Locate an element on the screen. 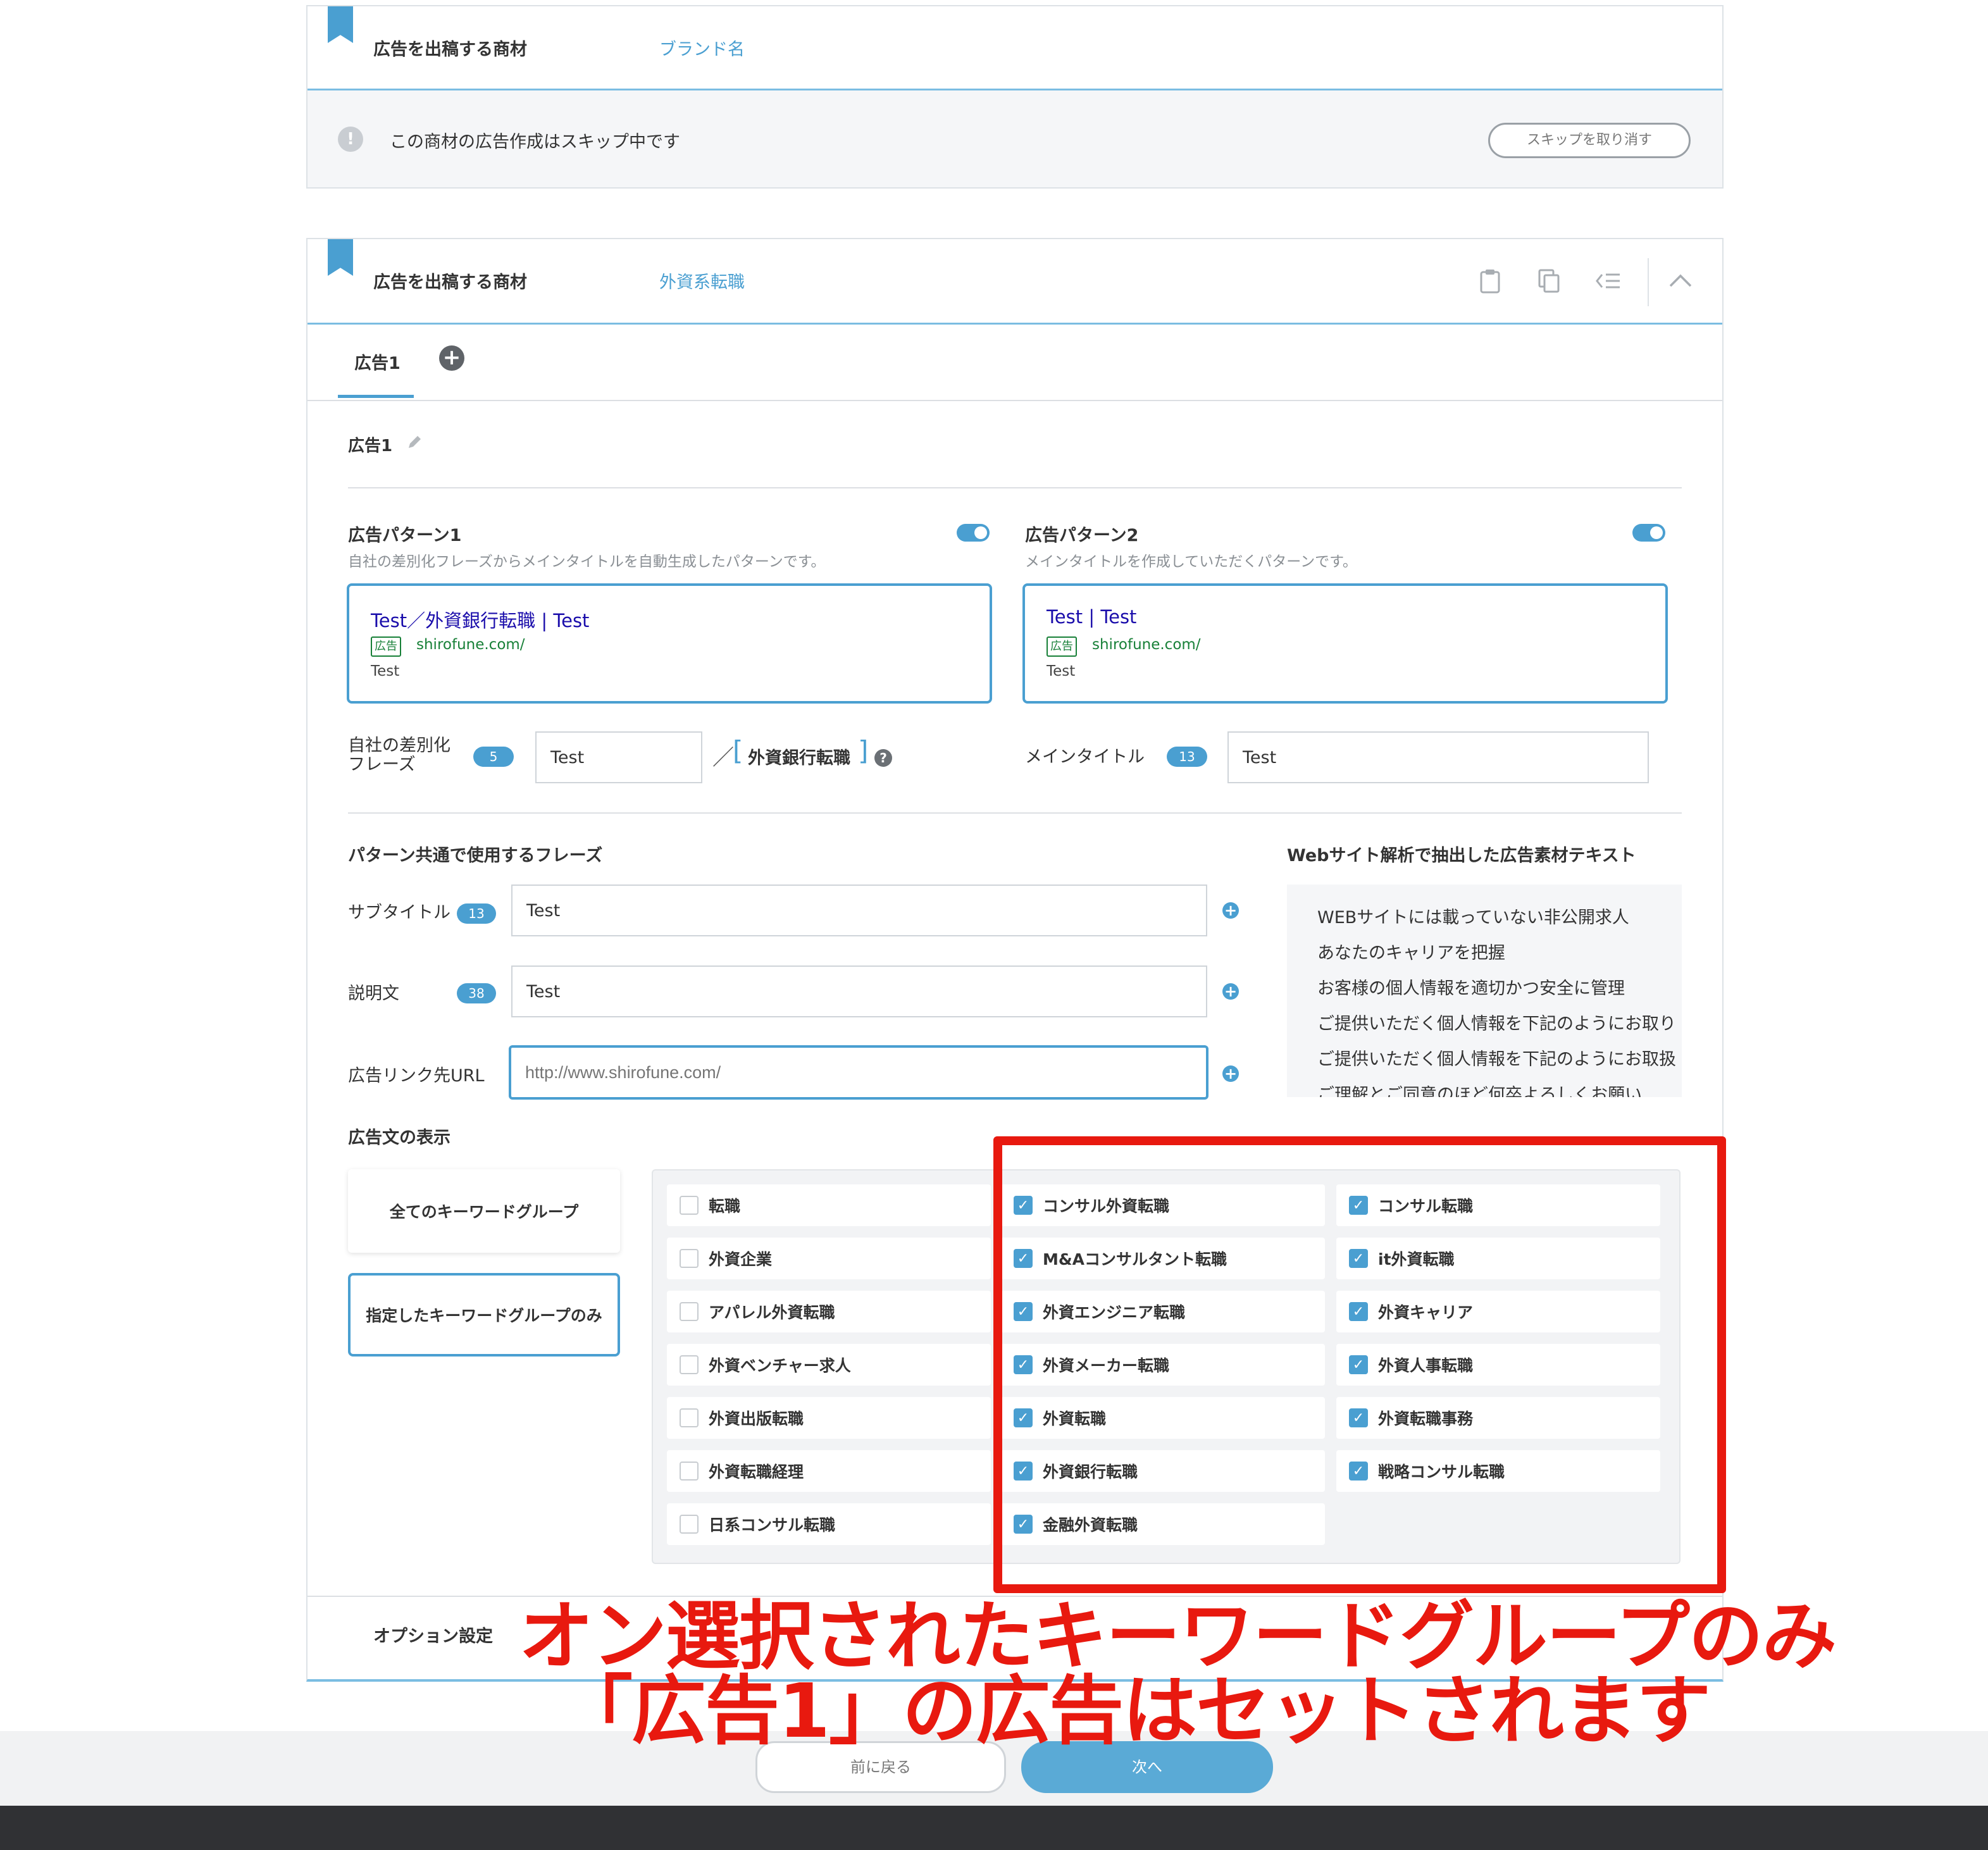  link-url-input is located at coordinates (859, 1073).